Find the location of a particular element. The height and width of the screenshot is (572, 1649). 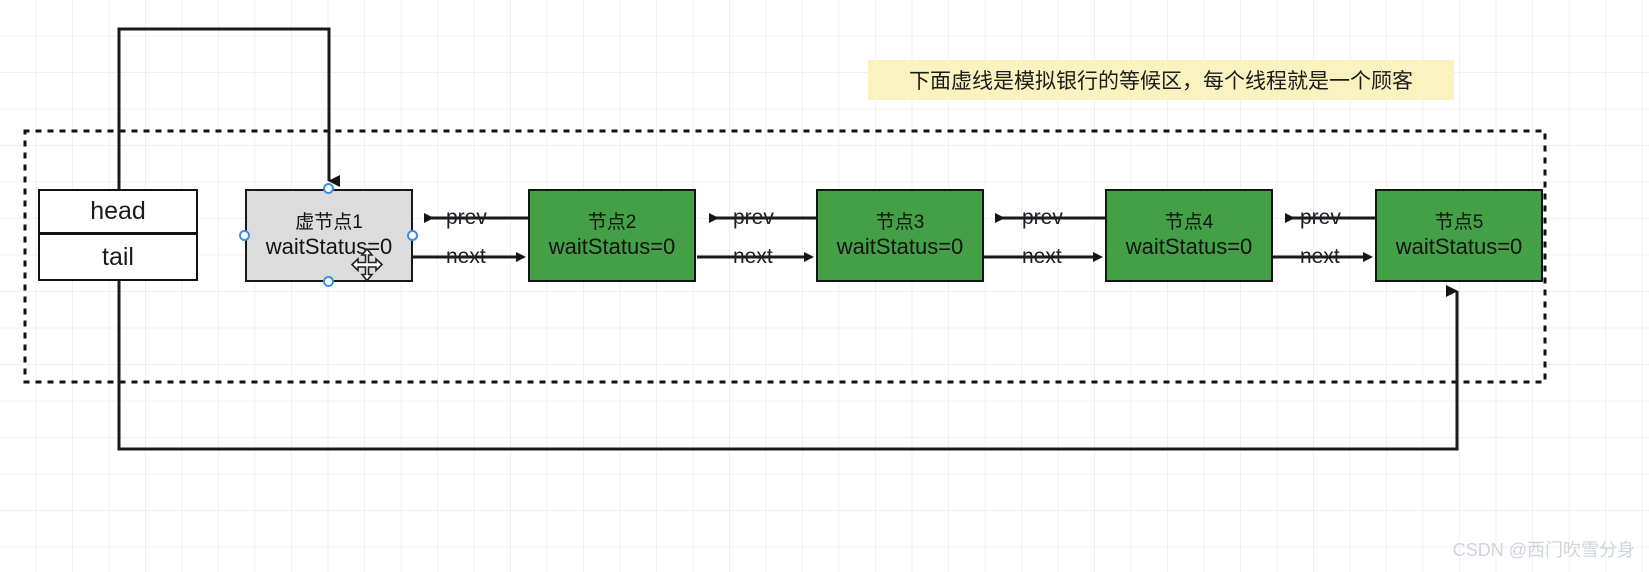

node-title: 节点5 is located at coordinates (1459, 222).